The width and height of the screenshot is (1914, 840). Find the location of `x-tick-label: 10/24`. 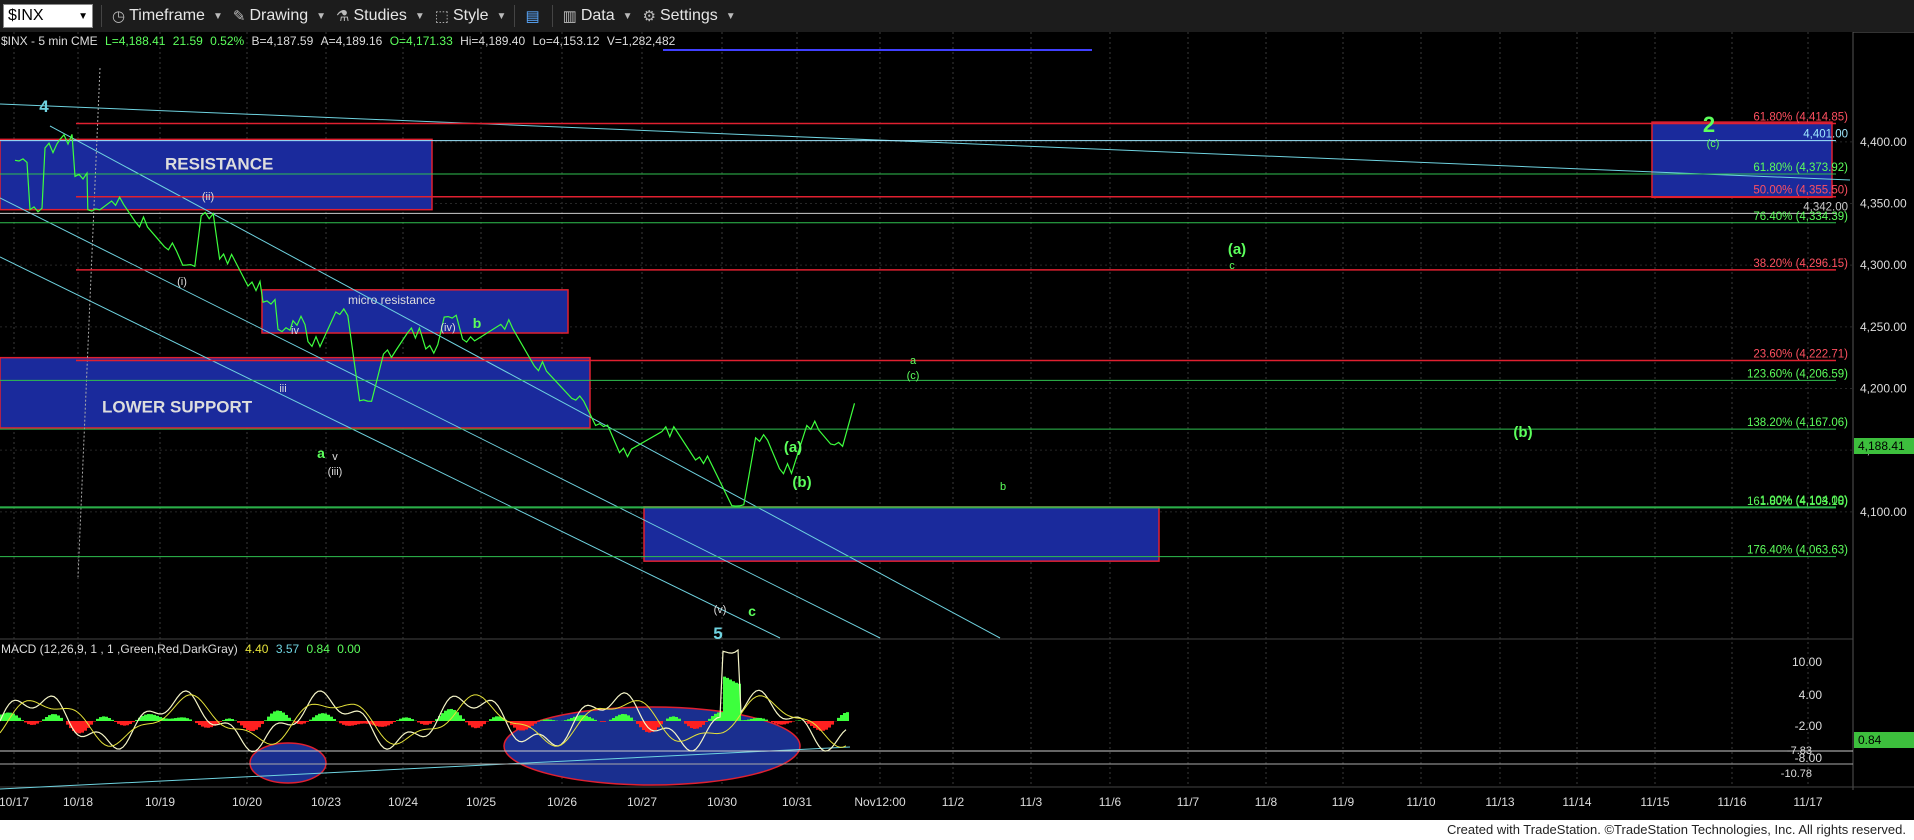

x-tick-label: 10/24 is located at coordinates (403, 802).